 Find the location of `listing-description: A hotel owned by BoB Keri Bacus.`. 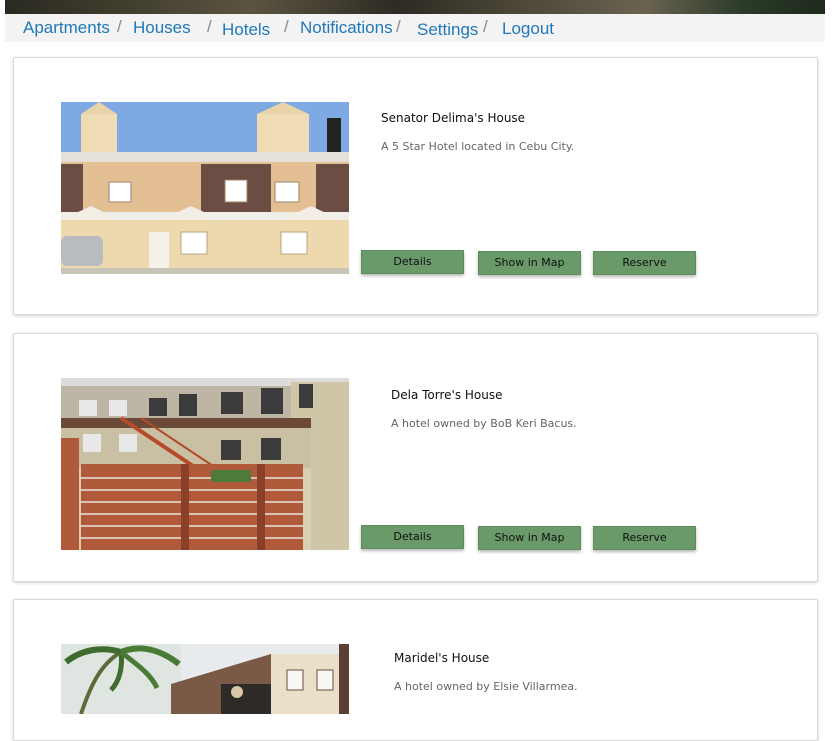

listing-description: A hotel owned by BoB Keri Bacus. is located at coordinates (484, 423).